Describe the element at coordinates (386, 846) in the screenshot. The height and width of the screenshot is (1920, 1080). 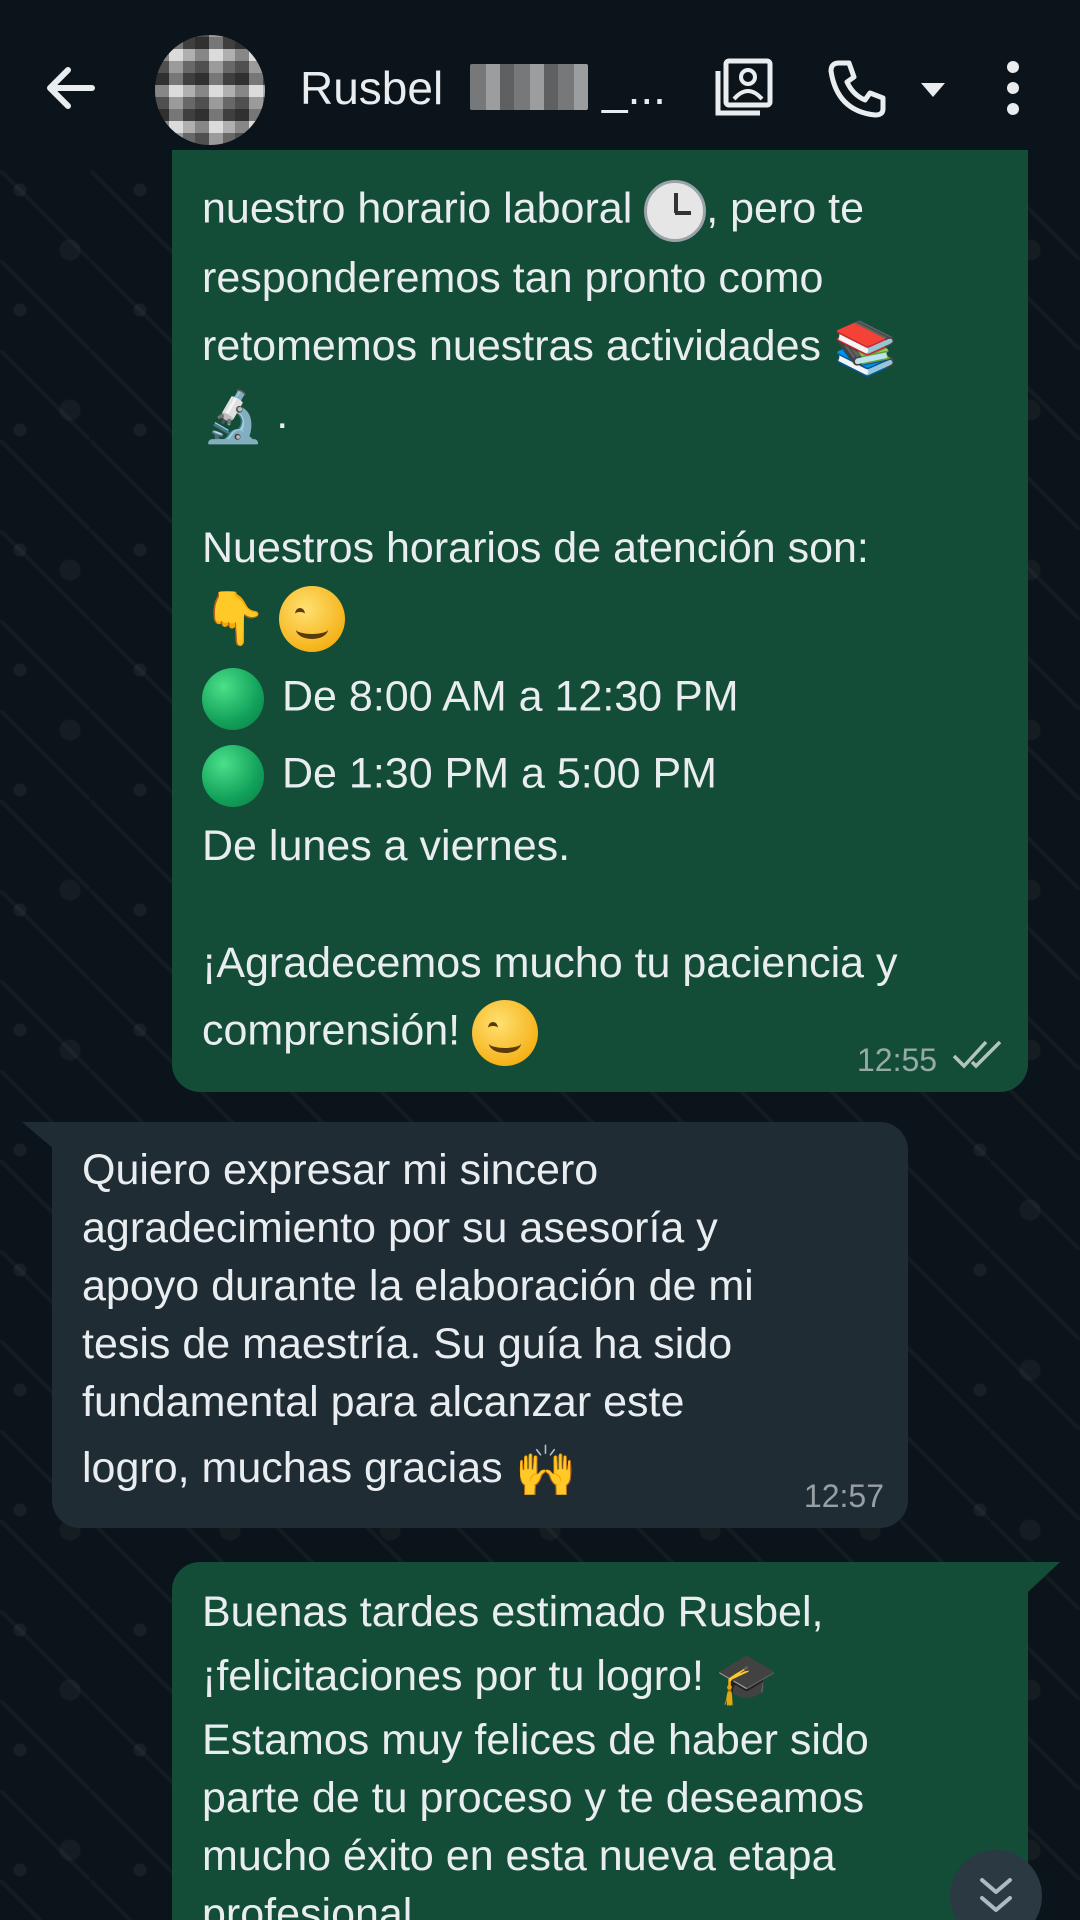
I see `message-text-line: De lunes a viernes.` at that location.